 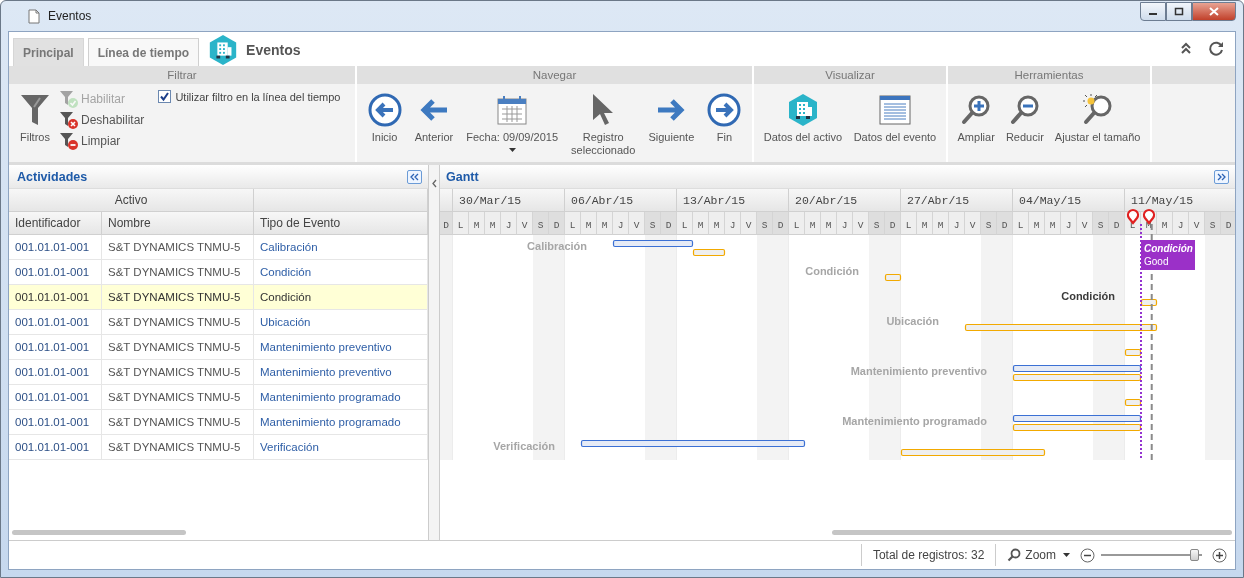 What do you see at coordinates (102, 120) in the screenshot?
I see `disable-filter-button: Deshabilitar` at bounding box center [102, 120].